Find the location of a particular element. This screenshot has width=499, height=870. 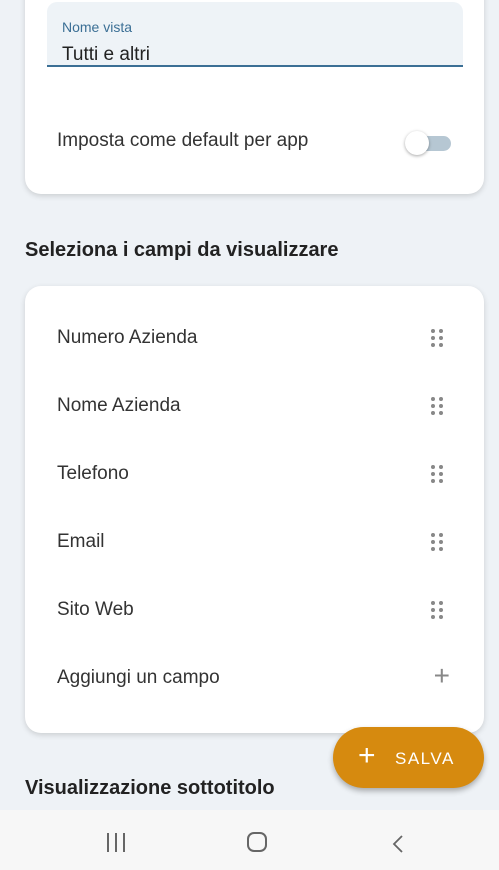

default-toggle is located at coordinates (428, 143).